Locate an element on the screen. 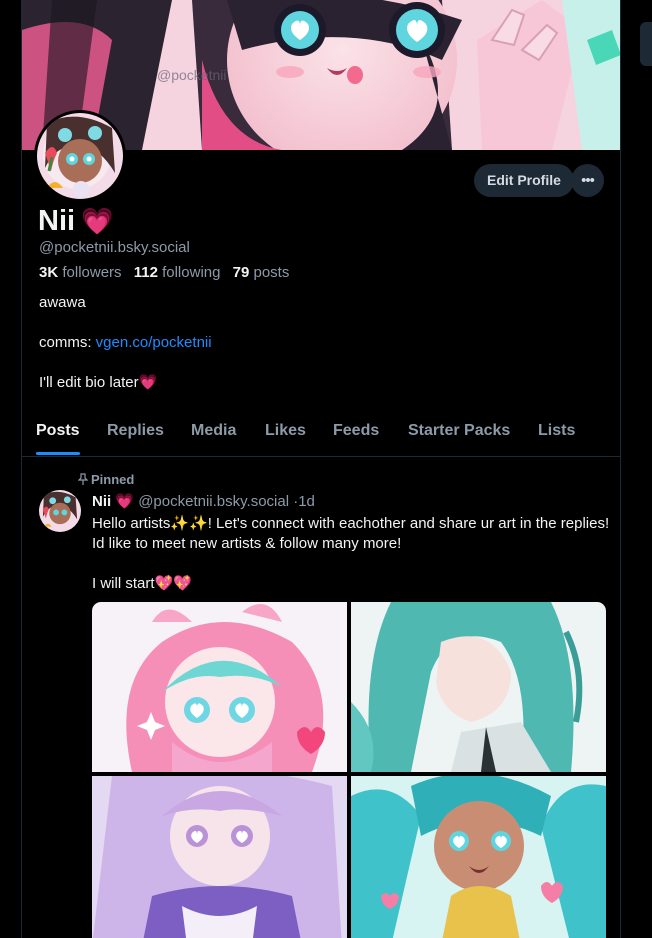 This screenshot has width=652, height=938. pinned-label: Pinned is located at coordinates (113, 479).